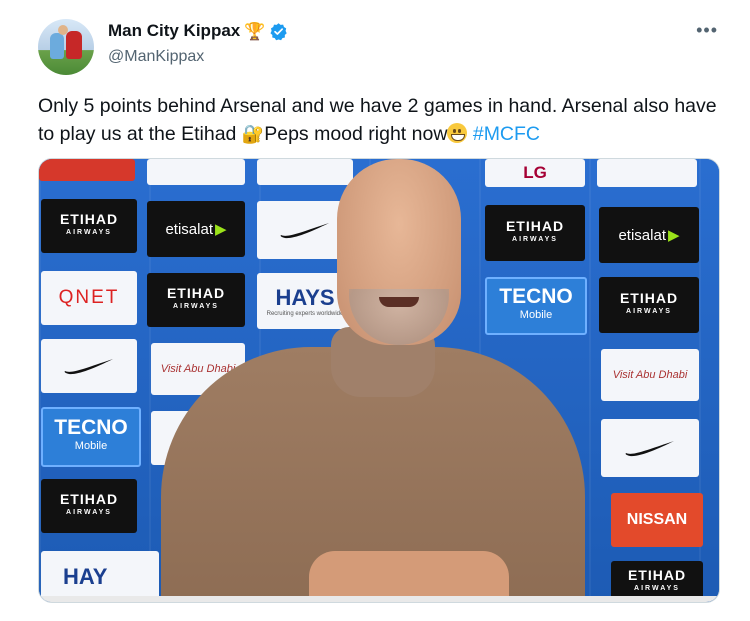 Image resolution: width=750 pixels, height=621 pixels. Describe the element at coordinates (457, 133) in the screenshot. I see `grinning-face-icon` at that location.